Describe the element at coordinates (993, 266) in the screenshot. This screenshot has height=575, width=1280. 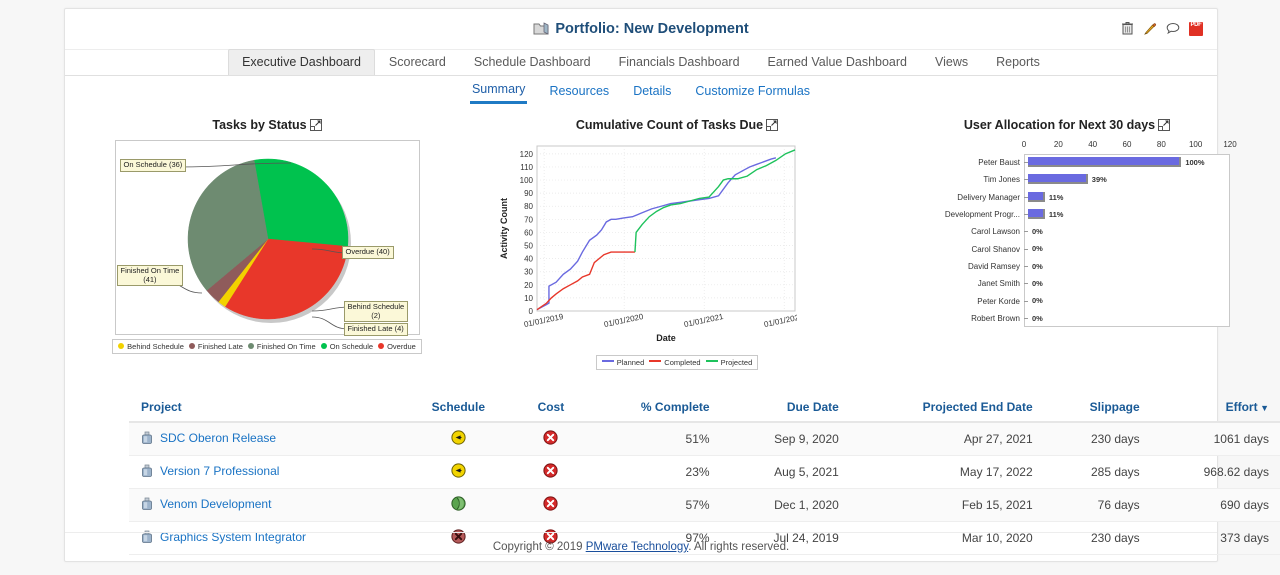
I see `bar-category-label: David Ramsey` at that location.